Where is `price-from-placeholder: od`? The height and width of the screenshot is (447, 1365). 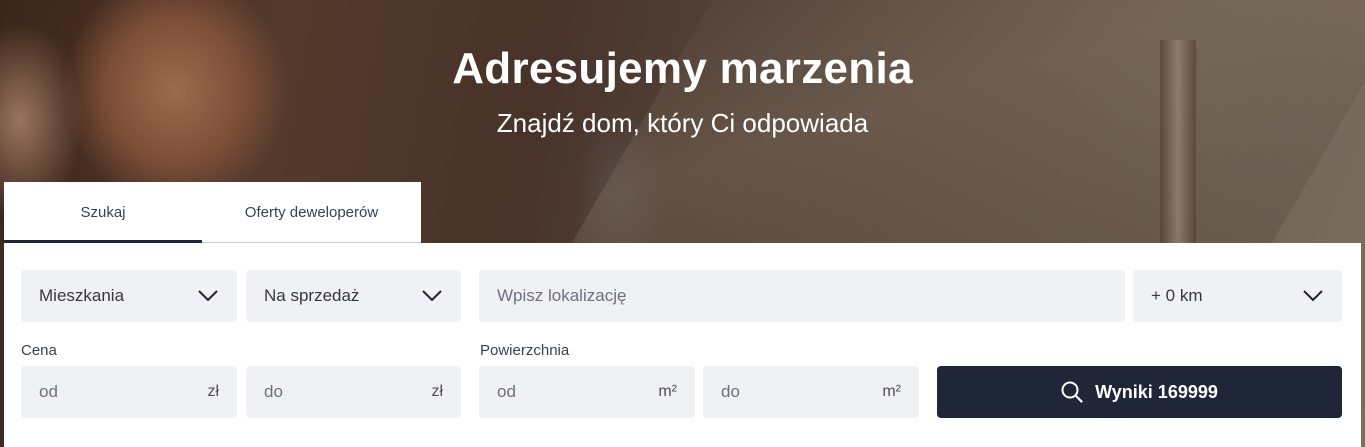
price-from-placeholder: od is located at coordinates (48, 391).